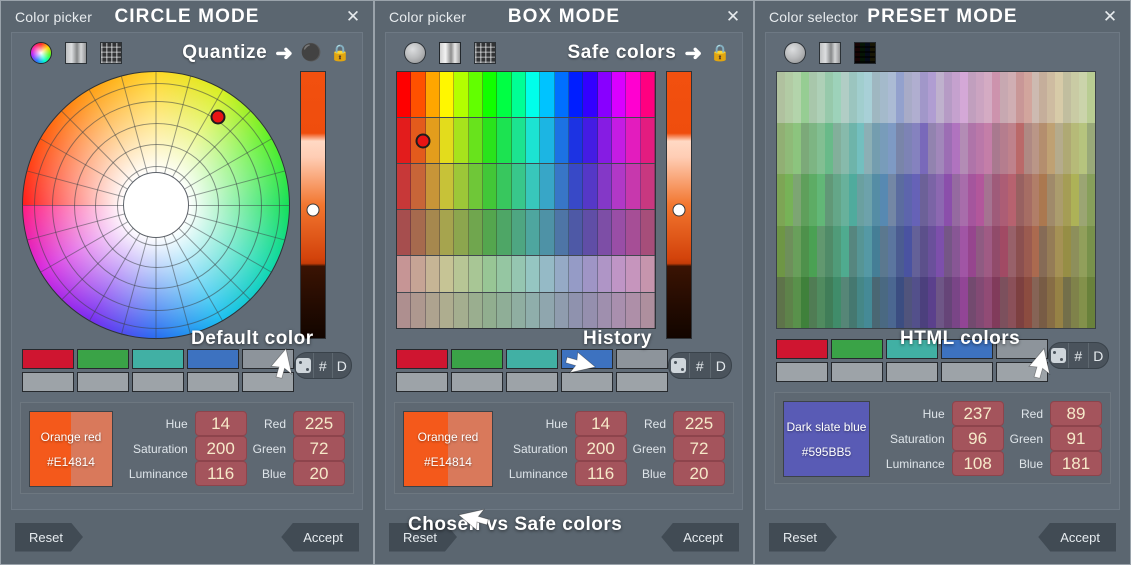  Describe the element at coordinates (71, 449) in the screenshot. I see `color-preview: Orange red #E14814` at that location.